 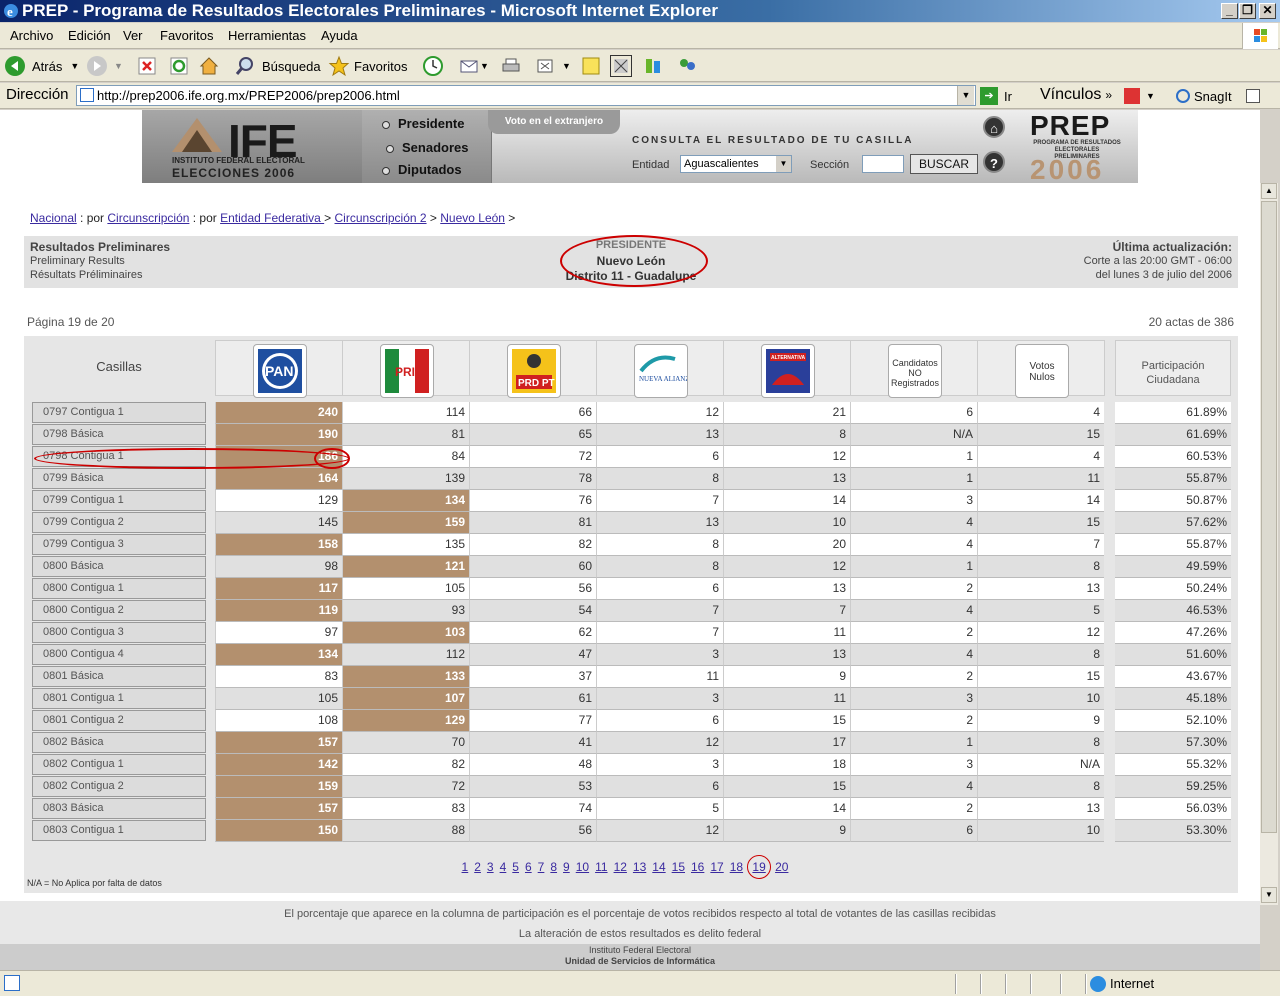 What do you see at coordinates (786, 633) in the screenshot?
I see `vote-cell: 11` at bounding box center [786, 633].